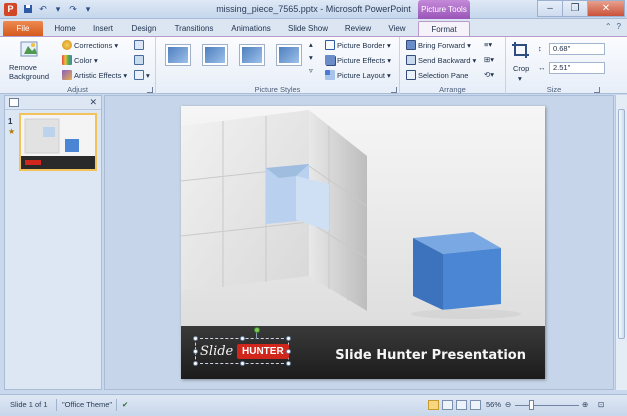  I want to click on resize-handle-e, so click(288, 351).